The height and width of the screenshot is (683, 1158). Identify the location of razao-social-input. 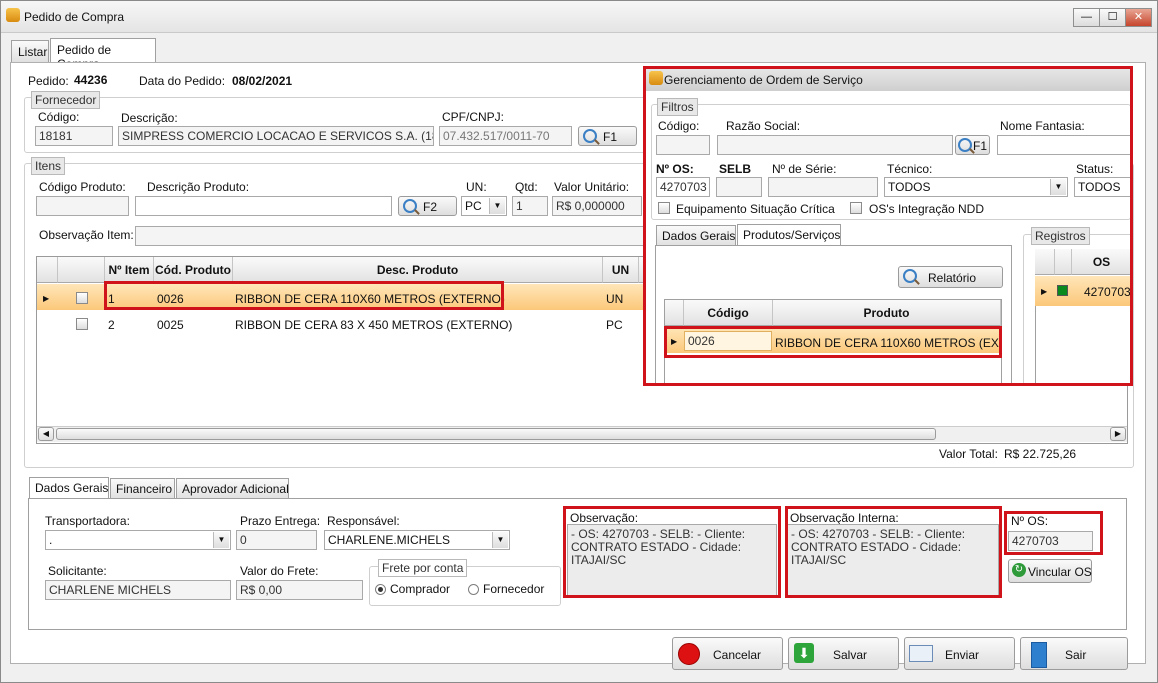
(835, 145).